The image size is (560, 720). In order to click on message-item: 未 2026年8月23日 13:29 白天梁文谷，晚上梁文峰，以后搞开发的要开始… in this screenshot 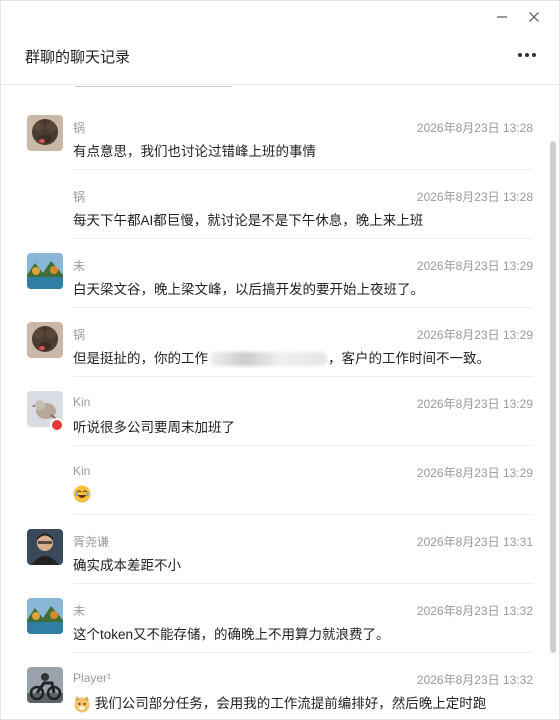, I will do `click(275, 273)`.